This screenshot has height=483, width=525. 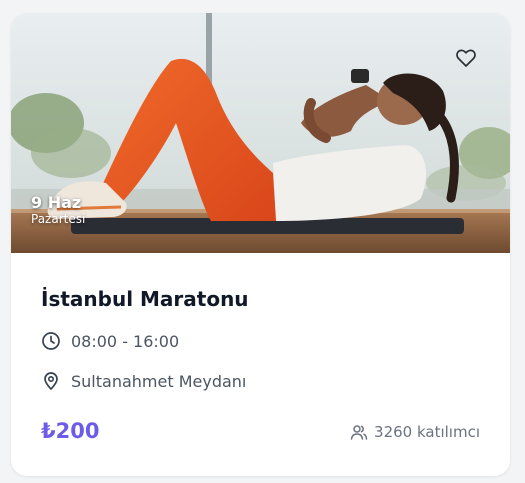 I want to click on event-time: 08:00 - 16:00, so click(x=110, y=341).